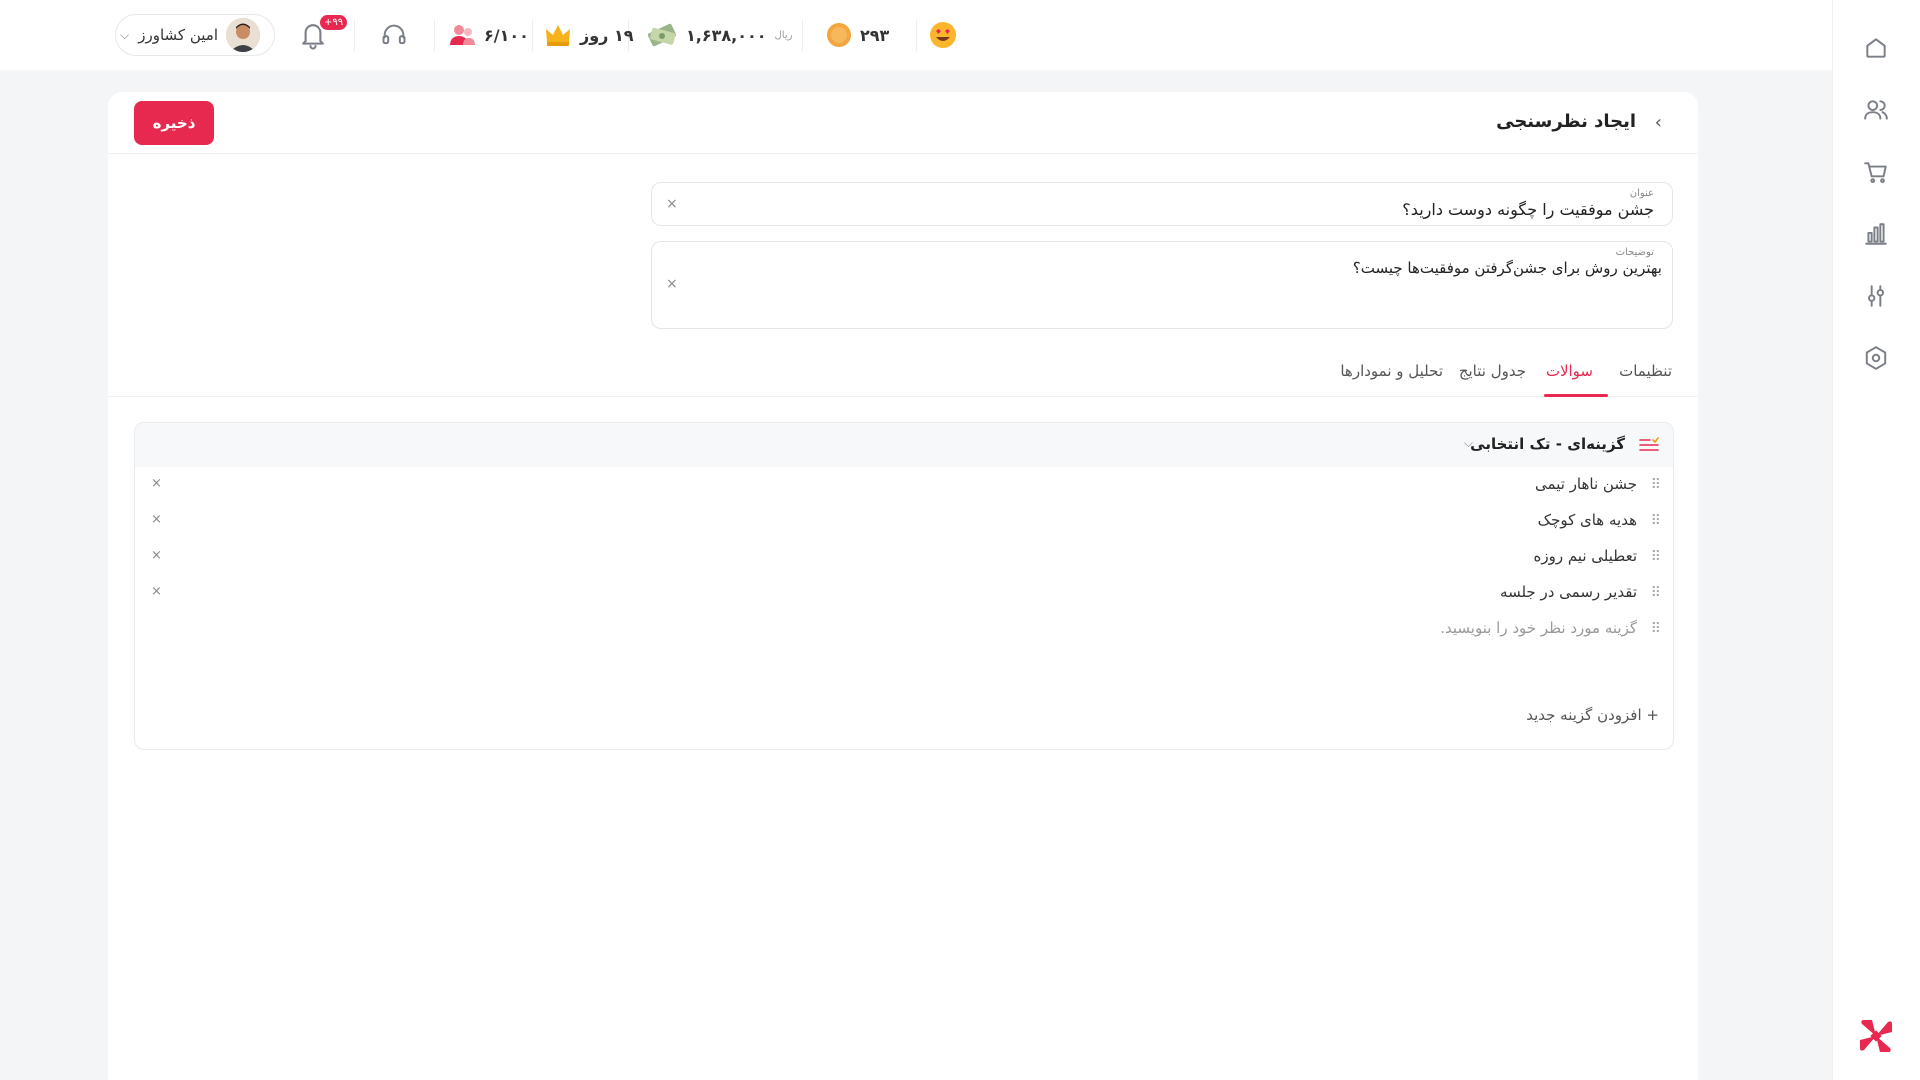 The height and width of the screenshot is (1080, 1920). Describe the element at coordinates (174, 123) in the screenshot. I see `save-button: ذخیره` at that location.